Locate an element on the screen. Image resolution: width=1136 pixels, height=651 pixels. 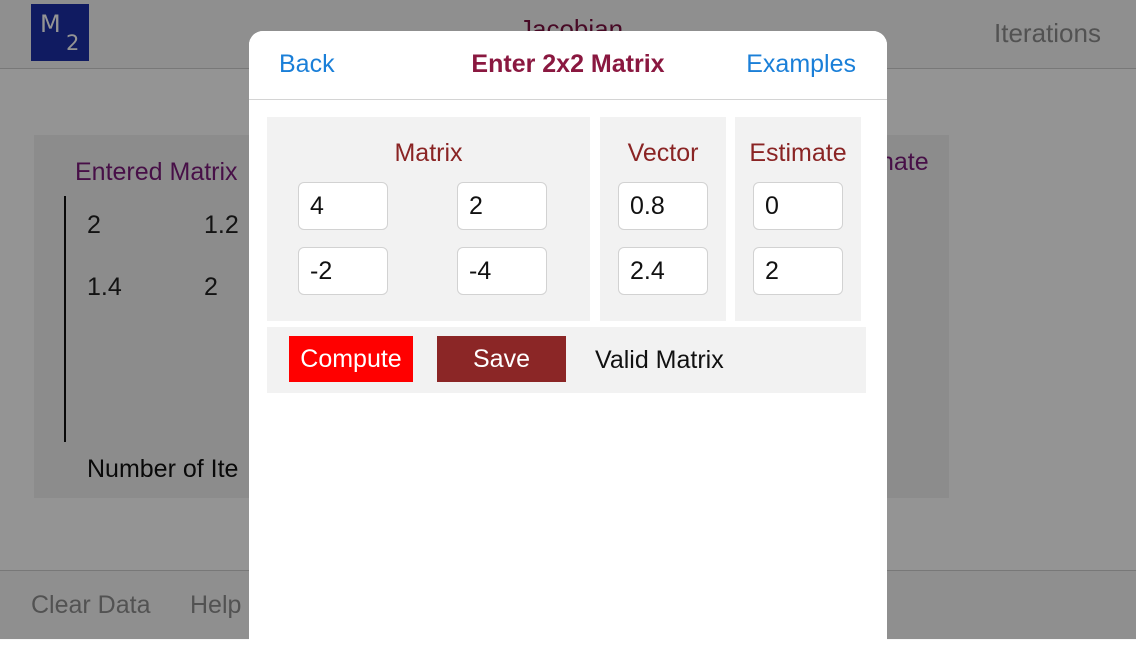
matrix-input-a12 is located at coordinates (502, 206).